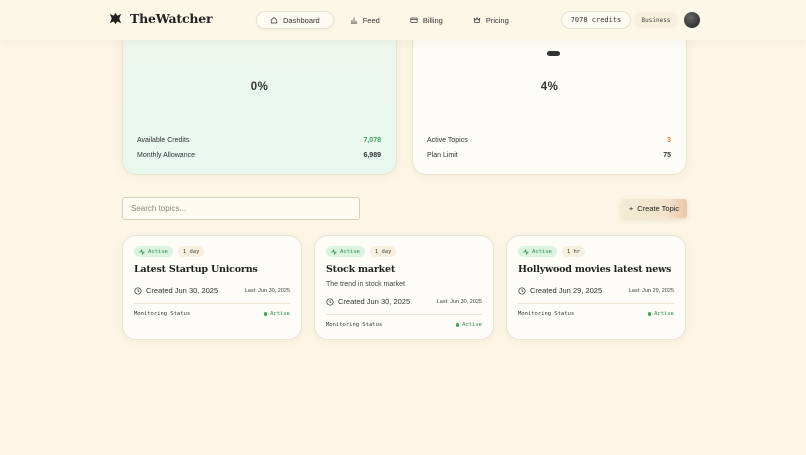  Describe the element at coordinates (631, 208) in the screenshot. I see `plus-icon: +` at that location.